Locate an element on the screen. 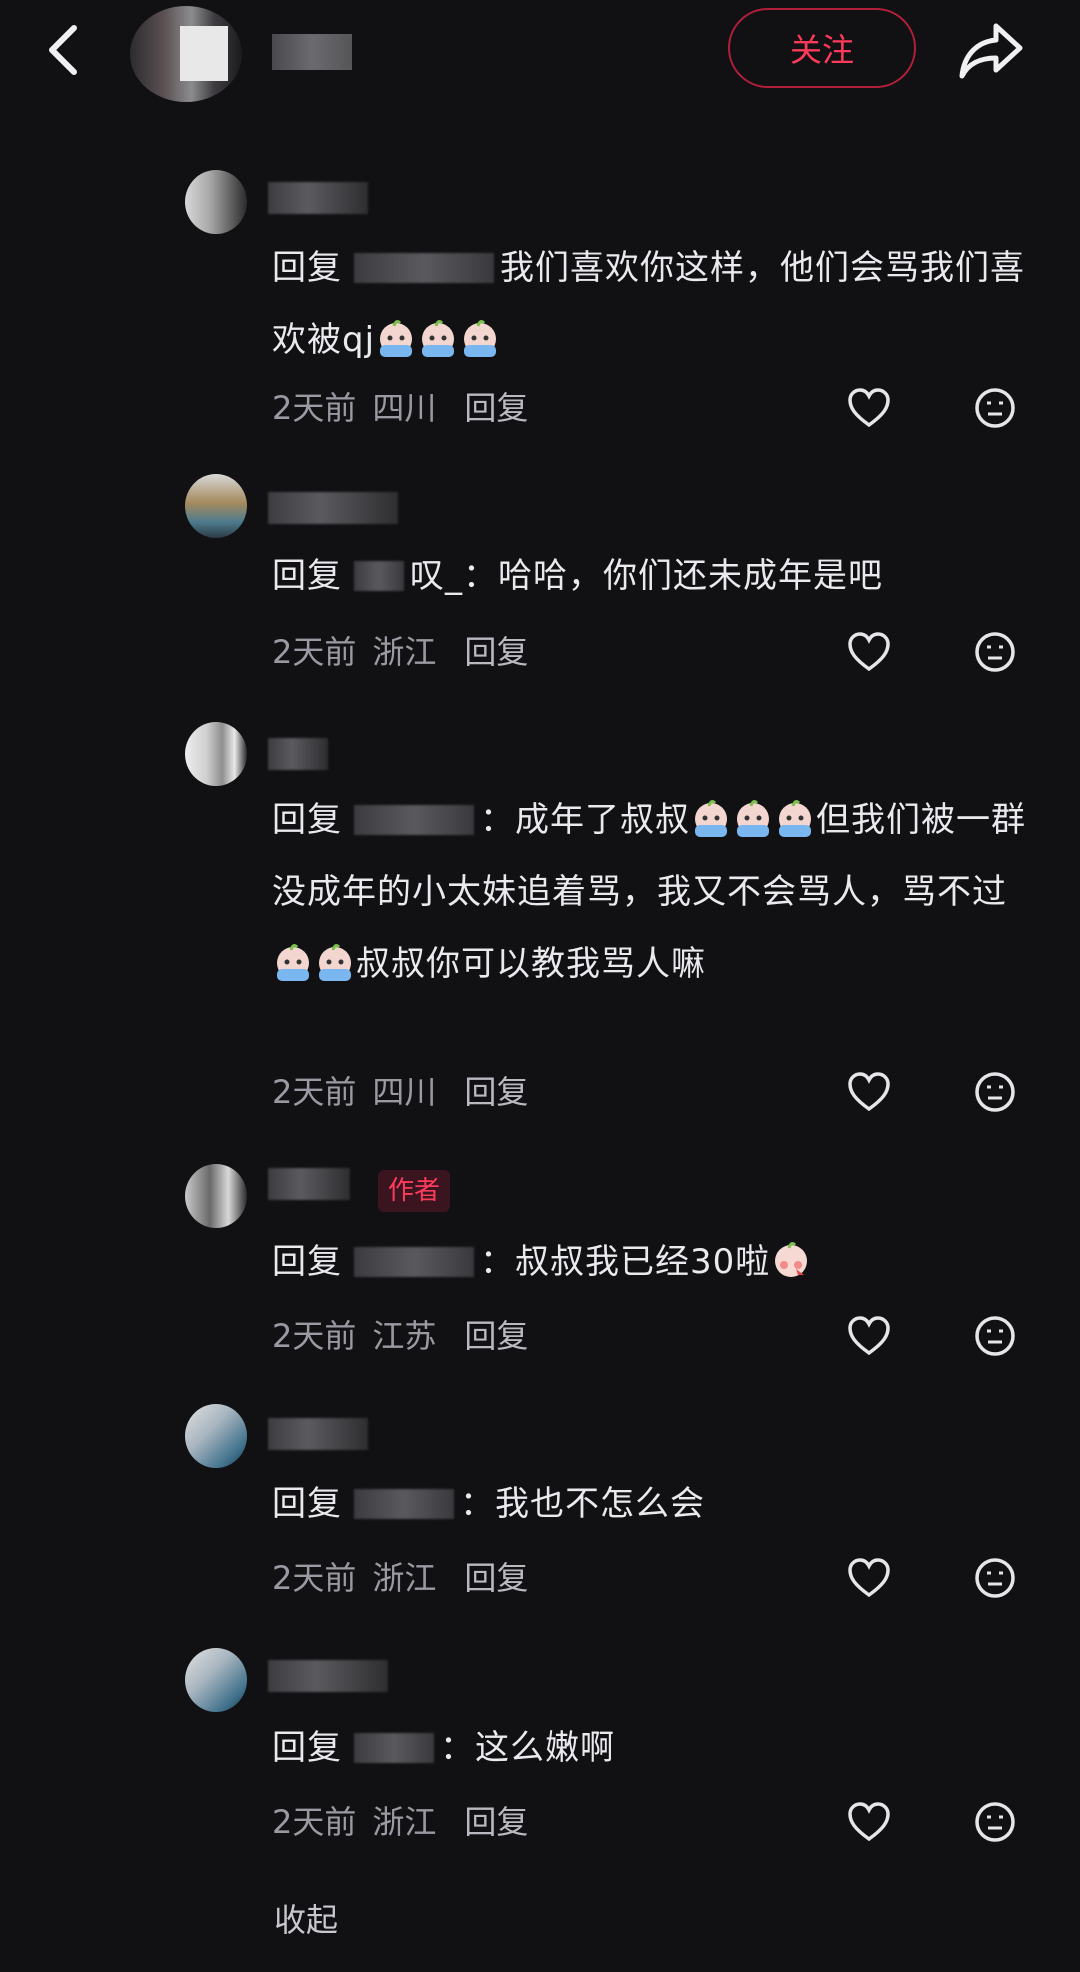  comment-text: 回复 ：叔叔我已经30啦 is located at coordinates (652, 1262).